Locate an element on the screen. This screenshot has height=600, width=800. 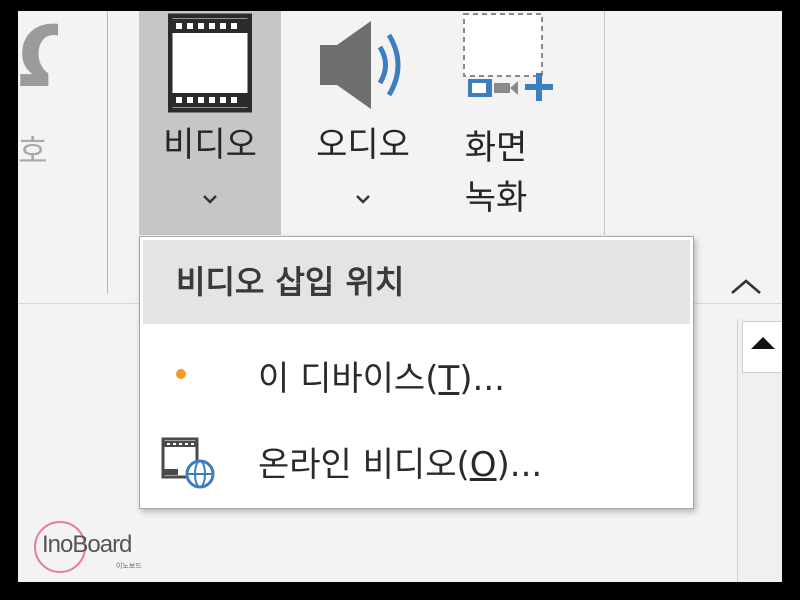
scroll-up-button is located at coordinates (762, 347).